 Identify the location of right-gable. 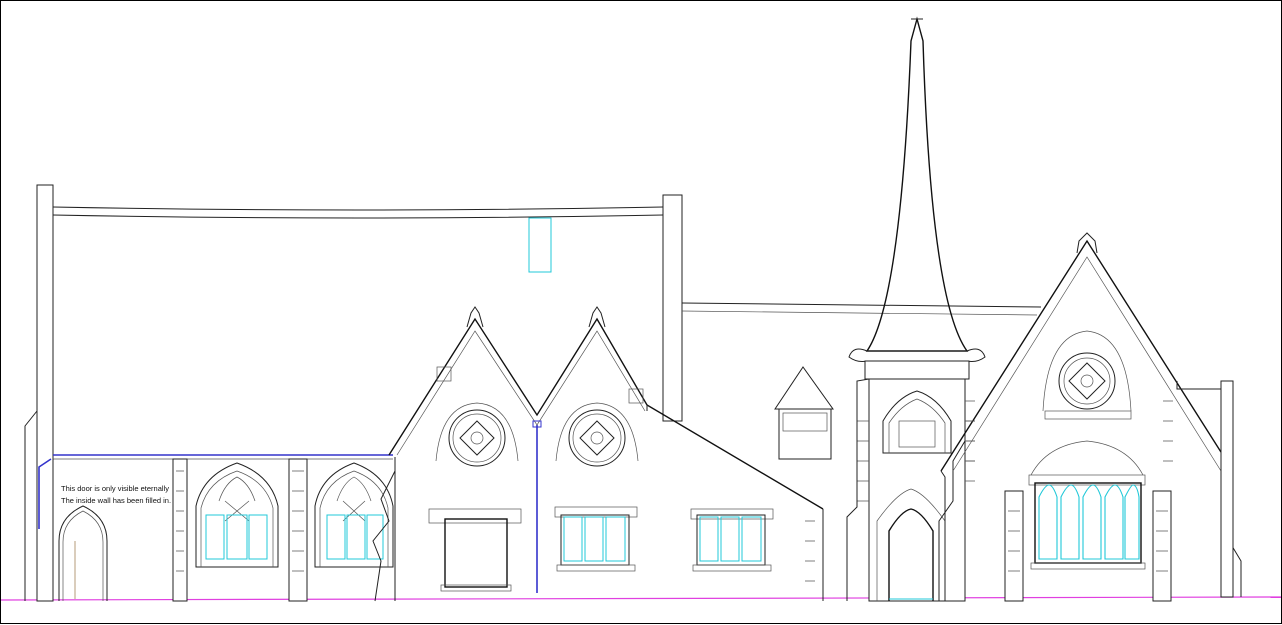
(1091, 417).